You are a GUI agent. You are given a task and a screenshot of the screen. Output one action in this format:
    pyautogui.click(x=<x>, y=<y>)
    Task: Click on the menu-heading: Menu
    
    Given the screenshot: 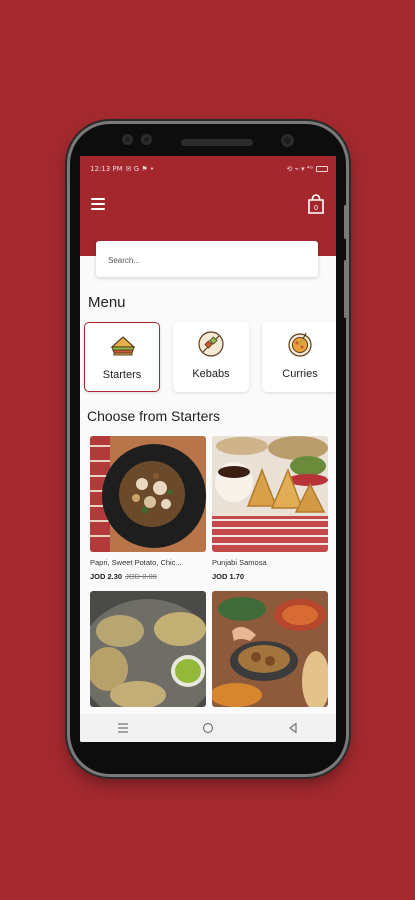 What is the action you would take?
    pyautogui.click(x=107, y=302)
    